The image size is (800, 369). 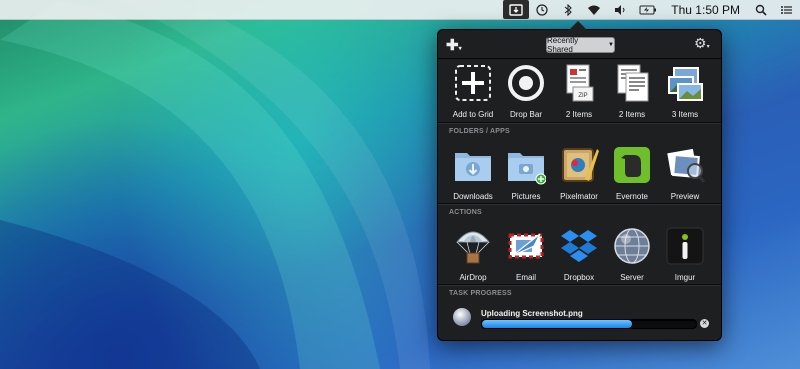 I want to click on popover-arrow, so click(x=578, y=25).